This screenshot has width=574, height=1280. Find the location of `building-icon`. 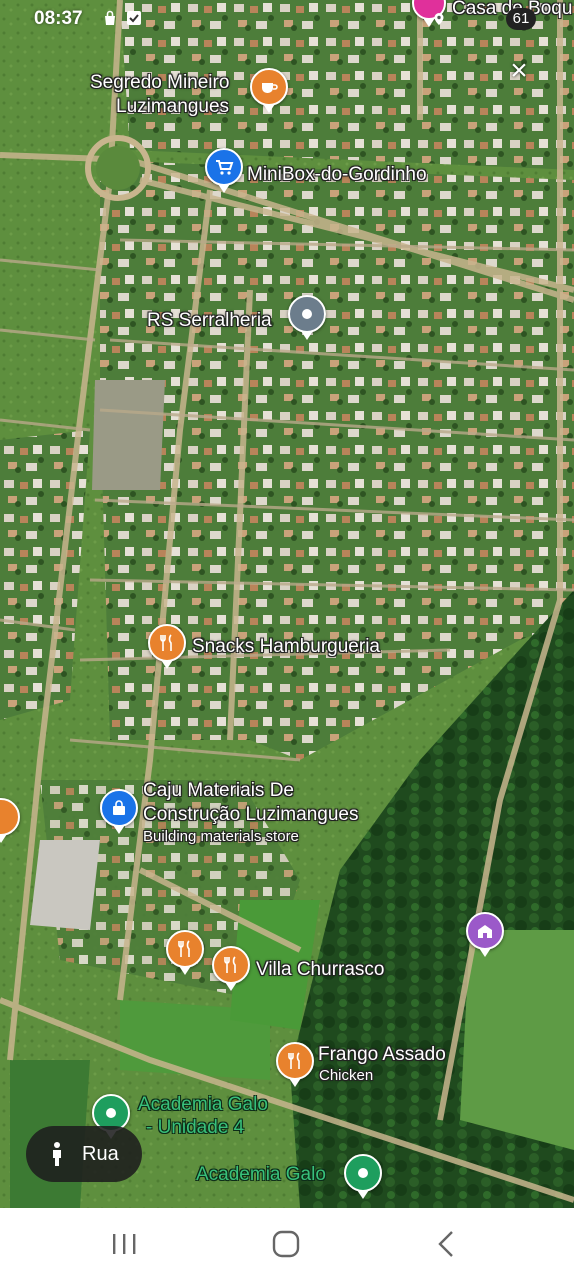

building-icon is located at coordinates (485, 931).